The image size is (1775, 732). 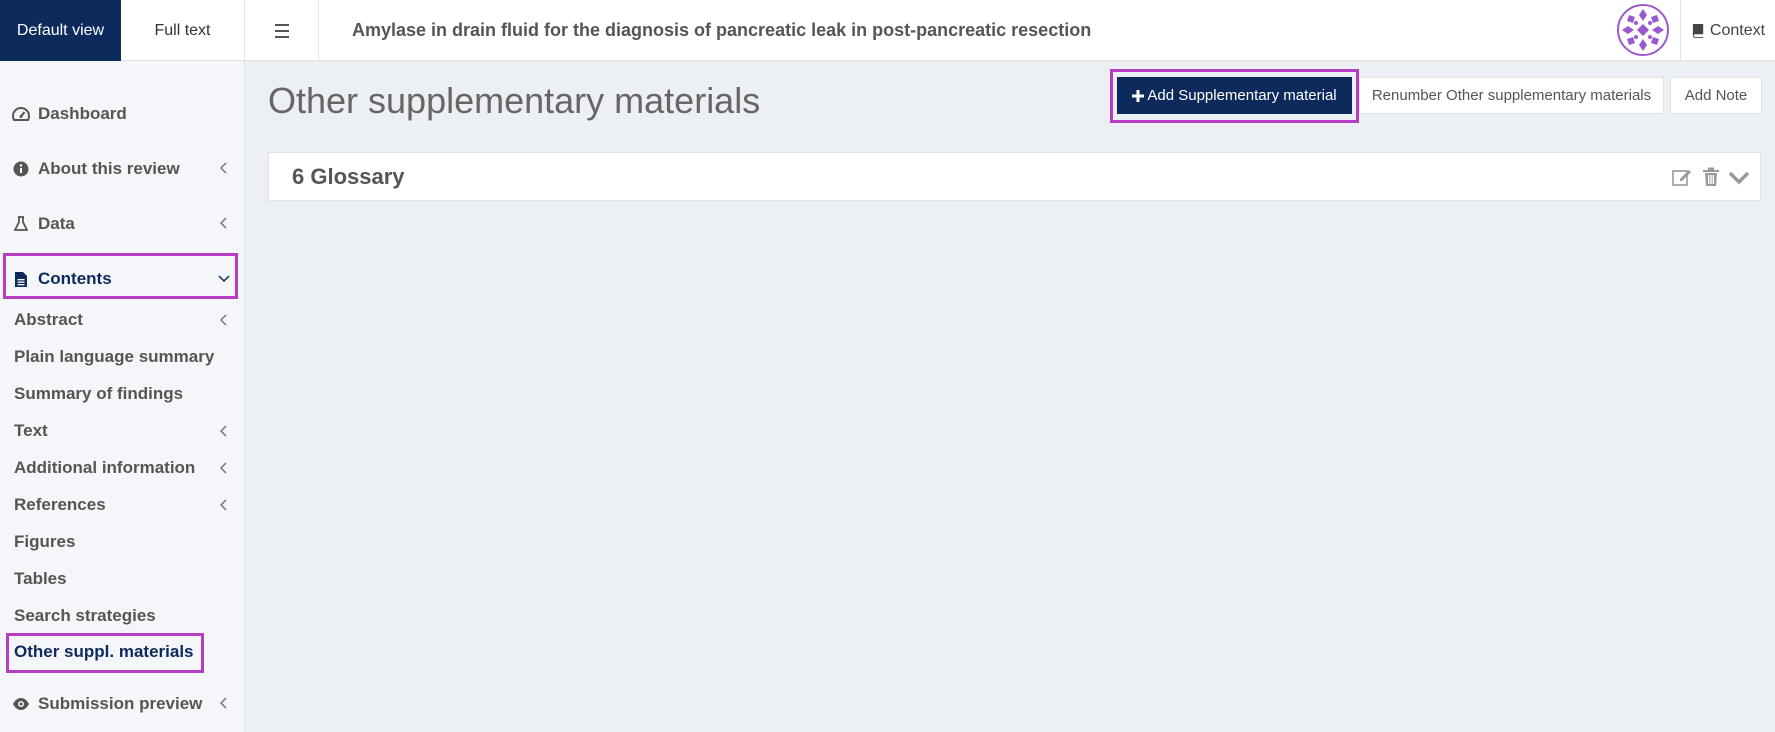 I want to click on context-button: Context, so click(x=1727, y=30).